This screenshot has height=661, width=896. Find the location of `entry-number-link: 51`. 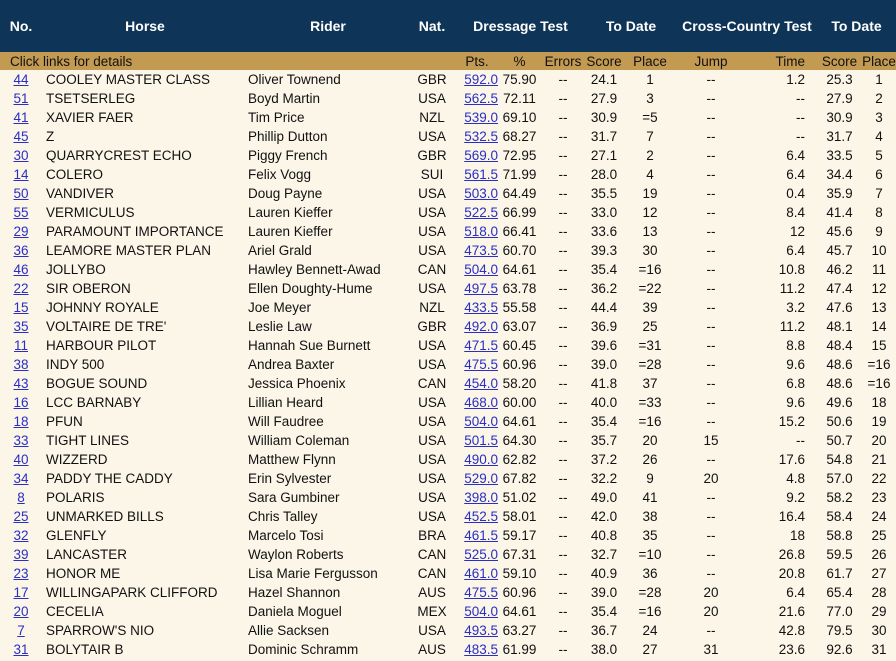

entry-number-link: 51 is located at coordinates (20, 98).